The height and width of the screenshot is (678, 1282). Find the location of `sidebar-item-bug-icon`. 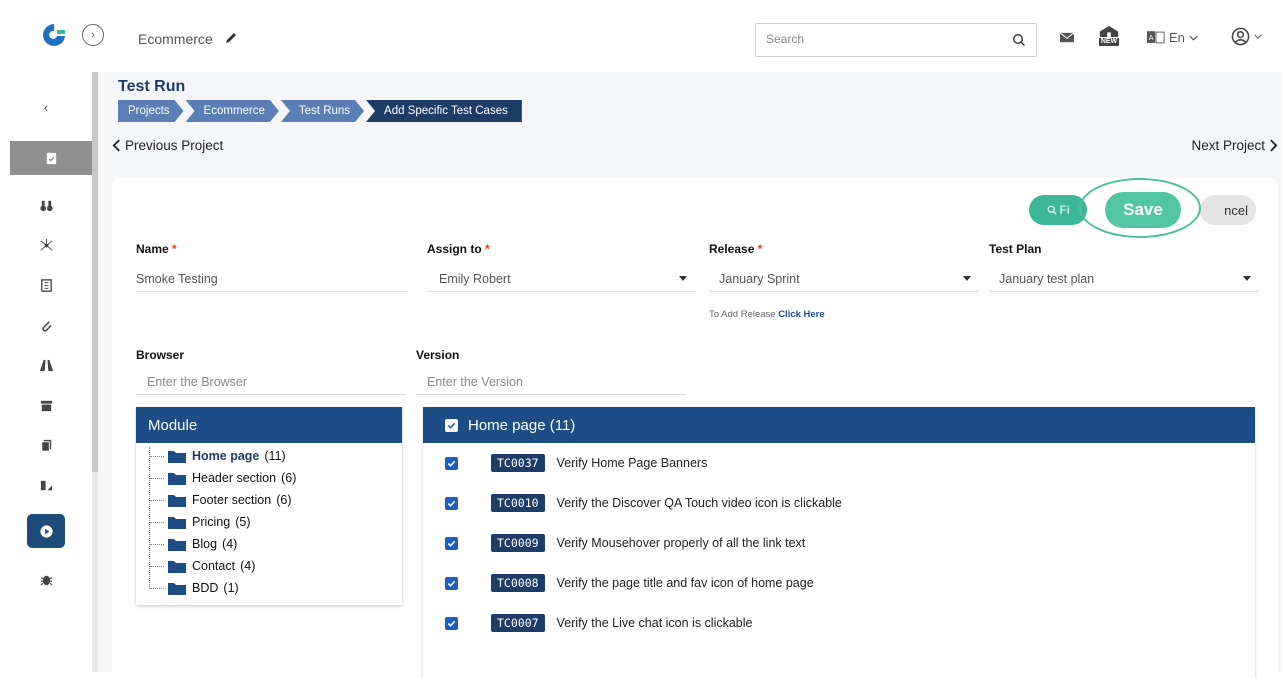

sidebar-item-bug-icon is located at coordinates (46, 579).